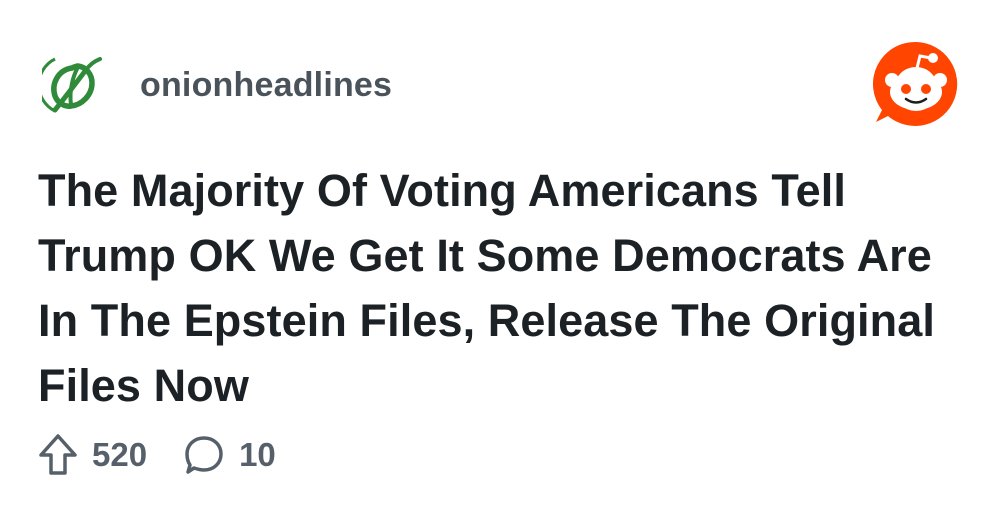  What do you see at coordinates (266, 85) in the screenshot?
I see `community-name: onionheadlines` at bounding box center [266, 85].